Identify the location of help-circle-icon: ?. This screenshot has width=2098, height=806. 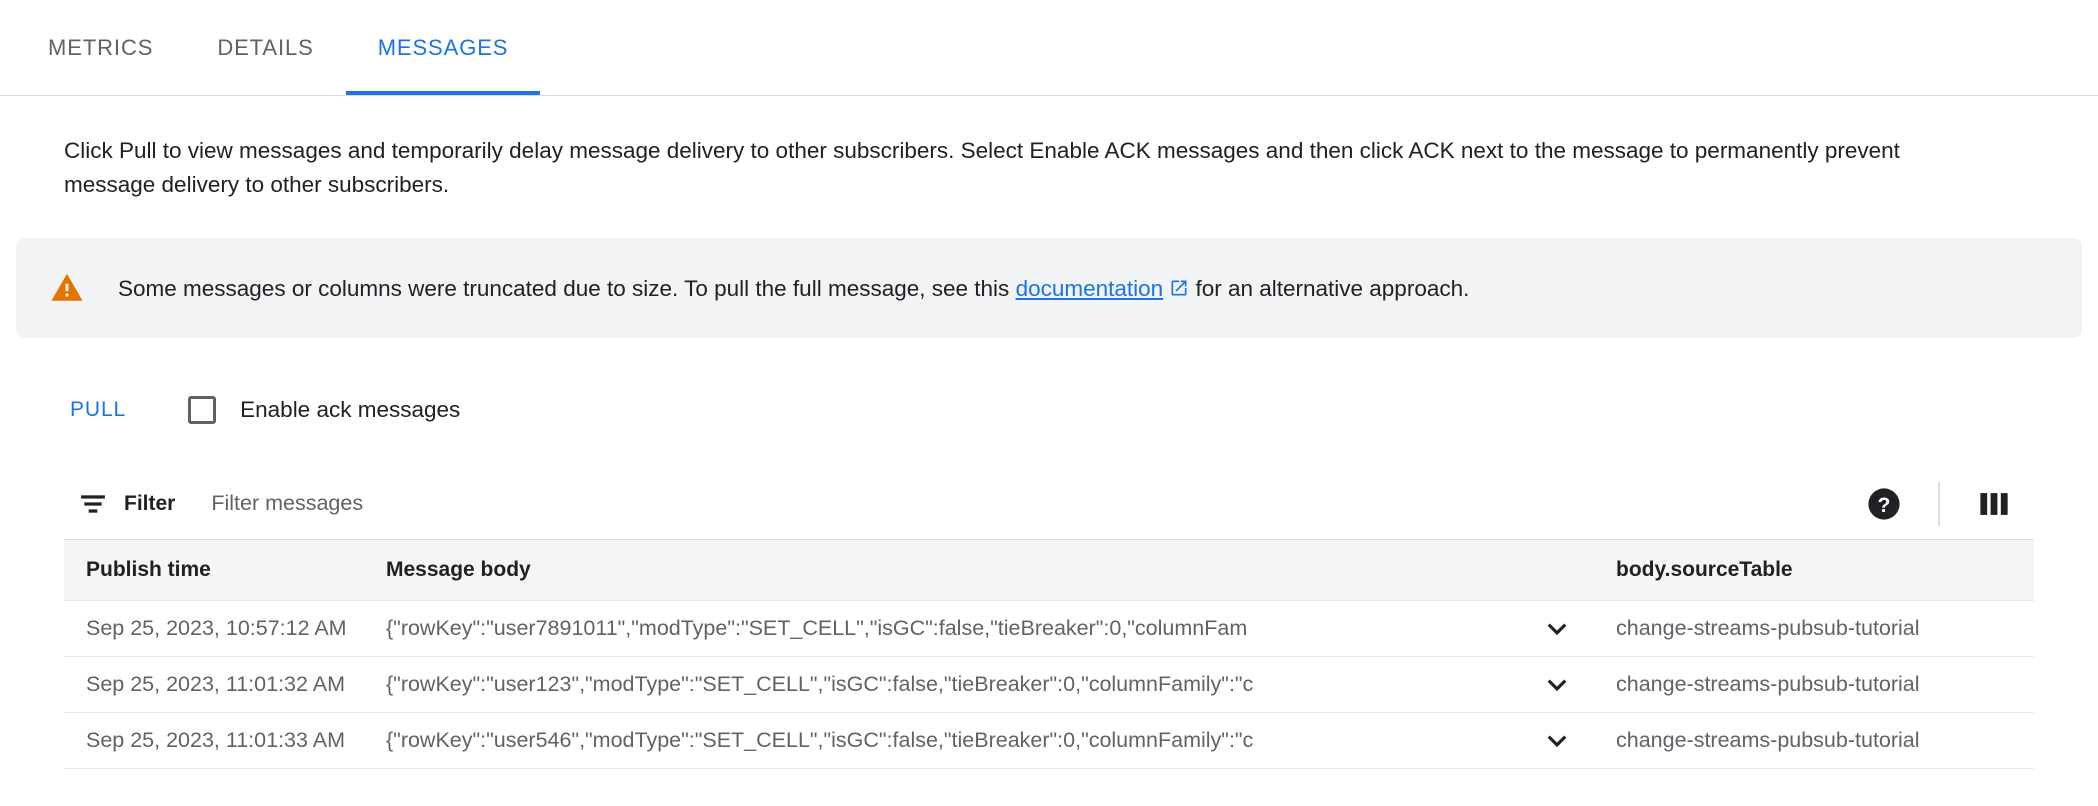
(1884, 504).